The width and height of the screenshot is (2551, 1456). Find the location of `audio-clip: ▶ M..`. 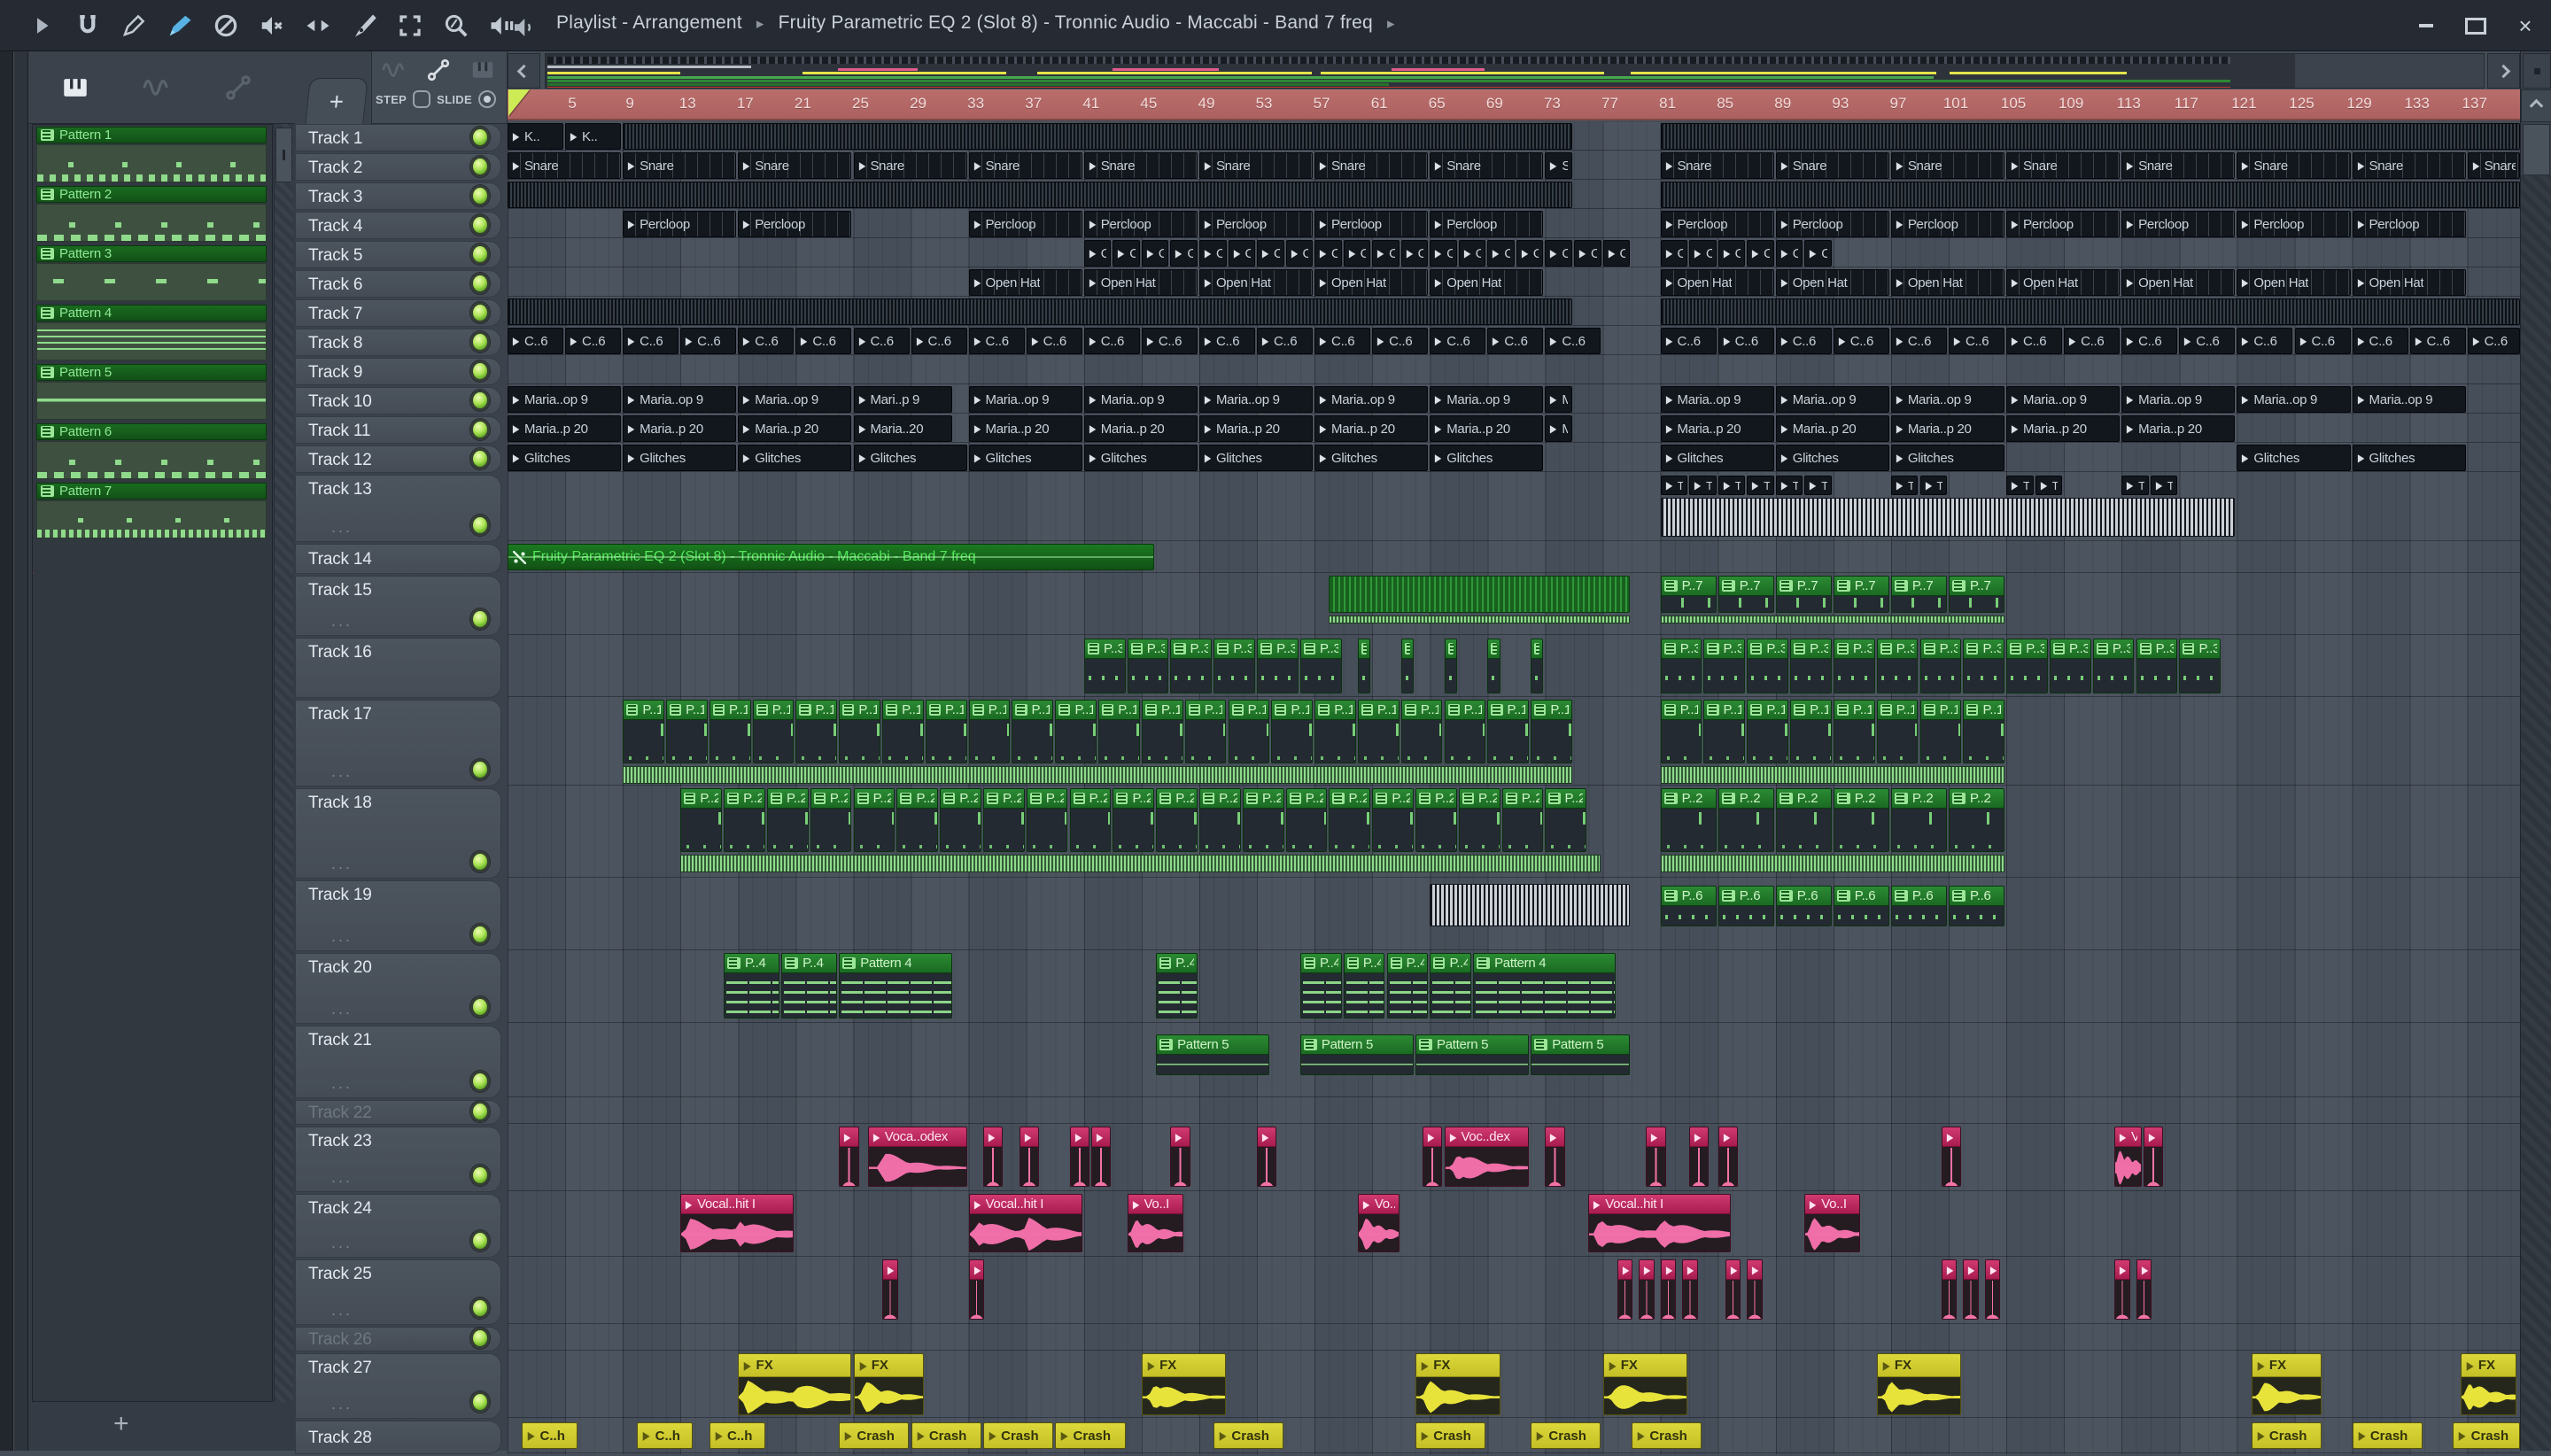

audio-clip: ▶ M.. is located at coordinates (1558, 428).